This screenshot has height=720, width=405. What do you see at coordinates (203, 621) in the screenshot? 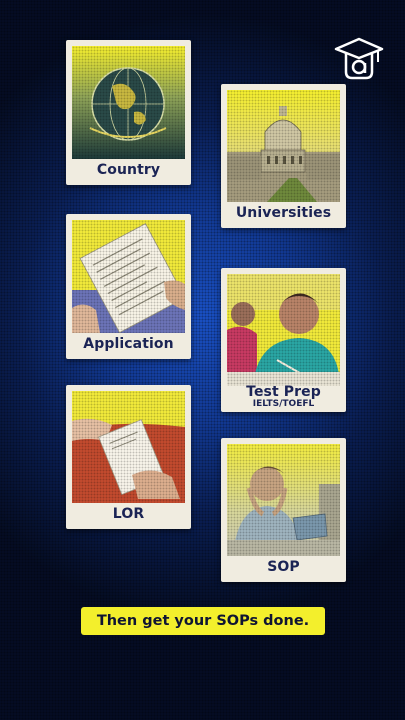
I see `caption-banner: Then get your SOPs done.` at bounding box center [203, 621].